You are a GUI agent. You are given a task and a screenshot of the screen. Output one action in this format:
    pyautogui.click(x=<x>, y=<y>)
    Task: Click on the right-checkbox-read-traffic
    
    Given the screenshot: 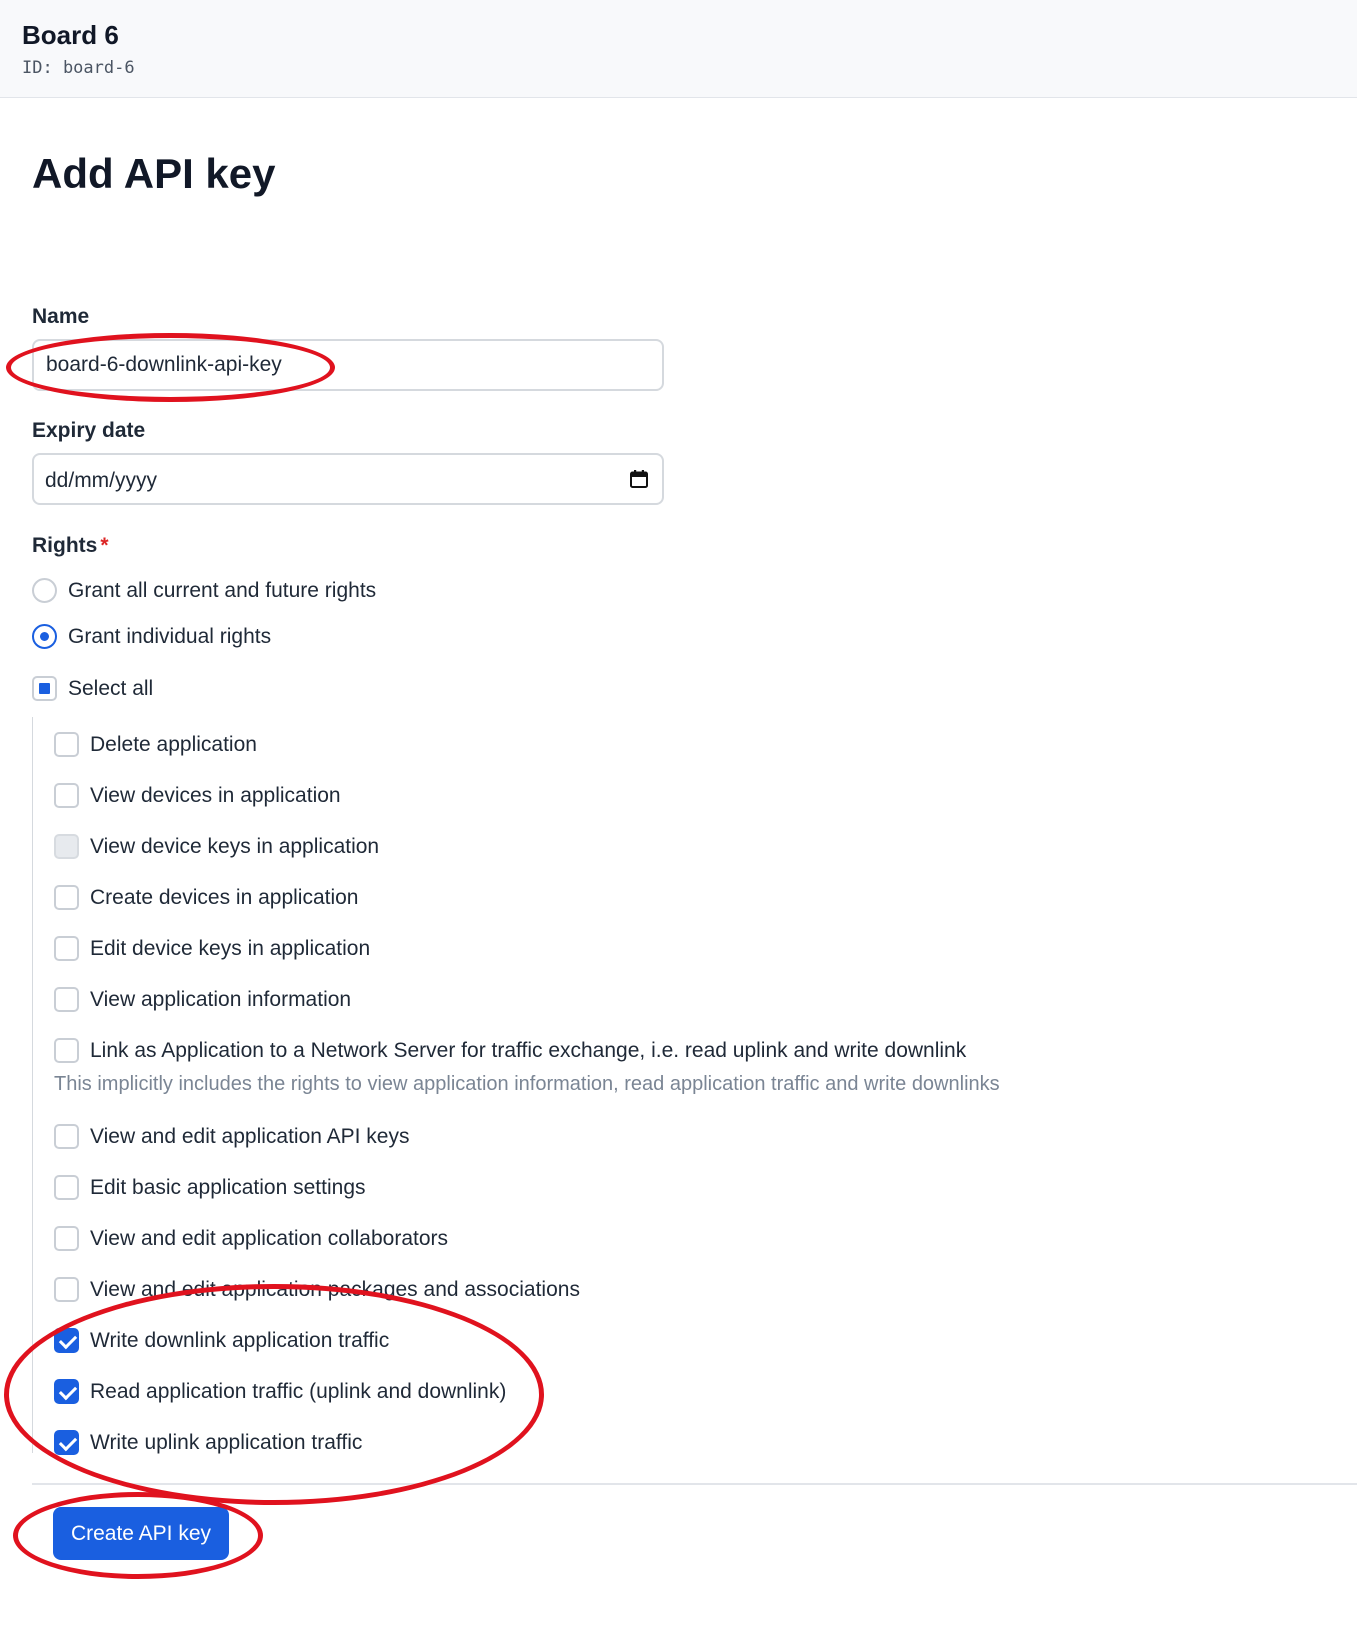 What is the action you would take?
    pyautogui.click(x=66, y=1391)
    